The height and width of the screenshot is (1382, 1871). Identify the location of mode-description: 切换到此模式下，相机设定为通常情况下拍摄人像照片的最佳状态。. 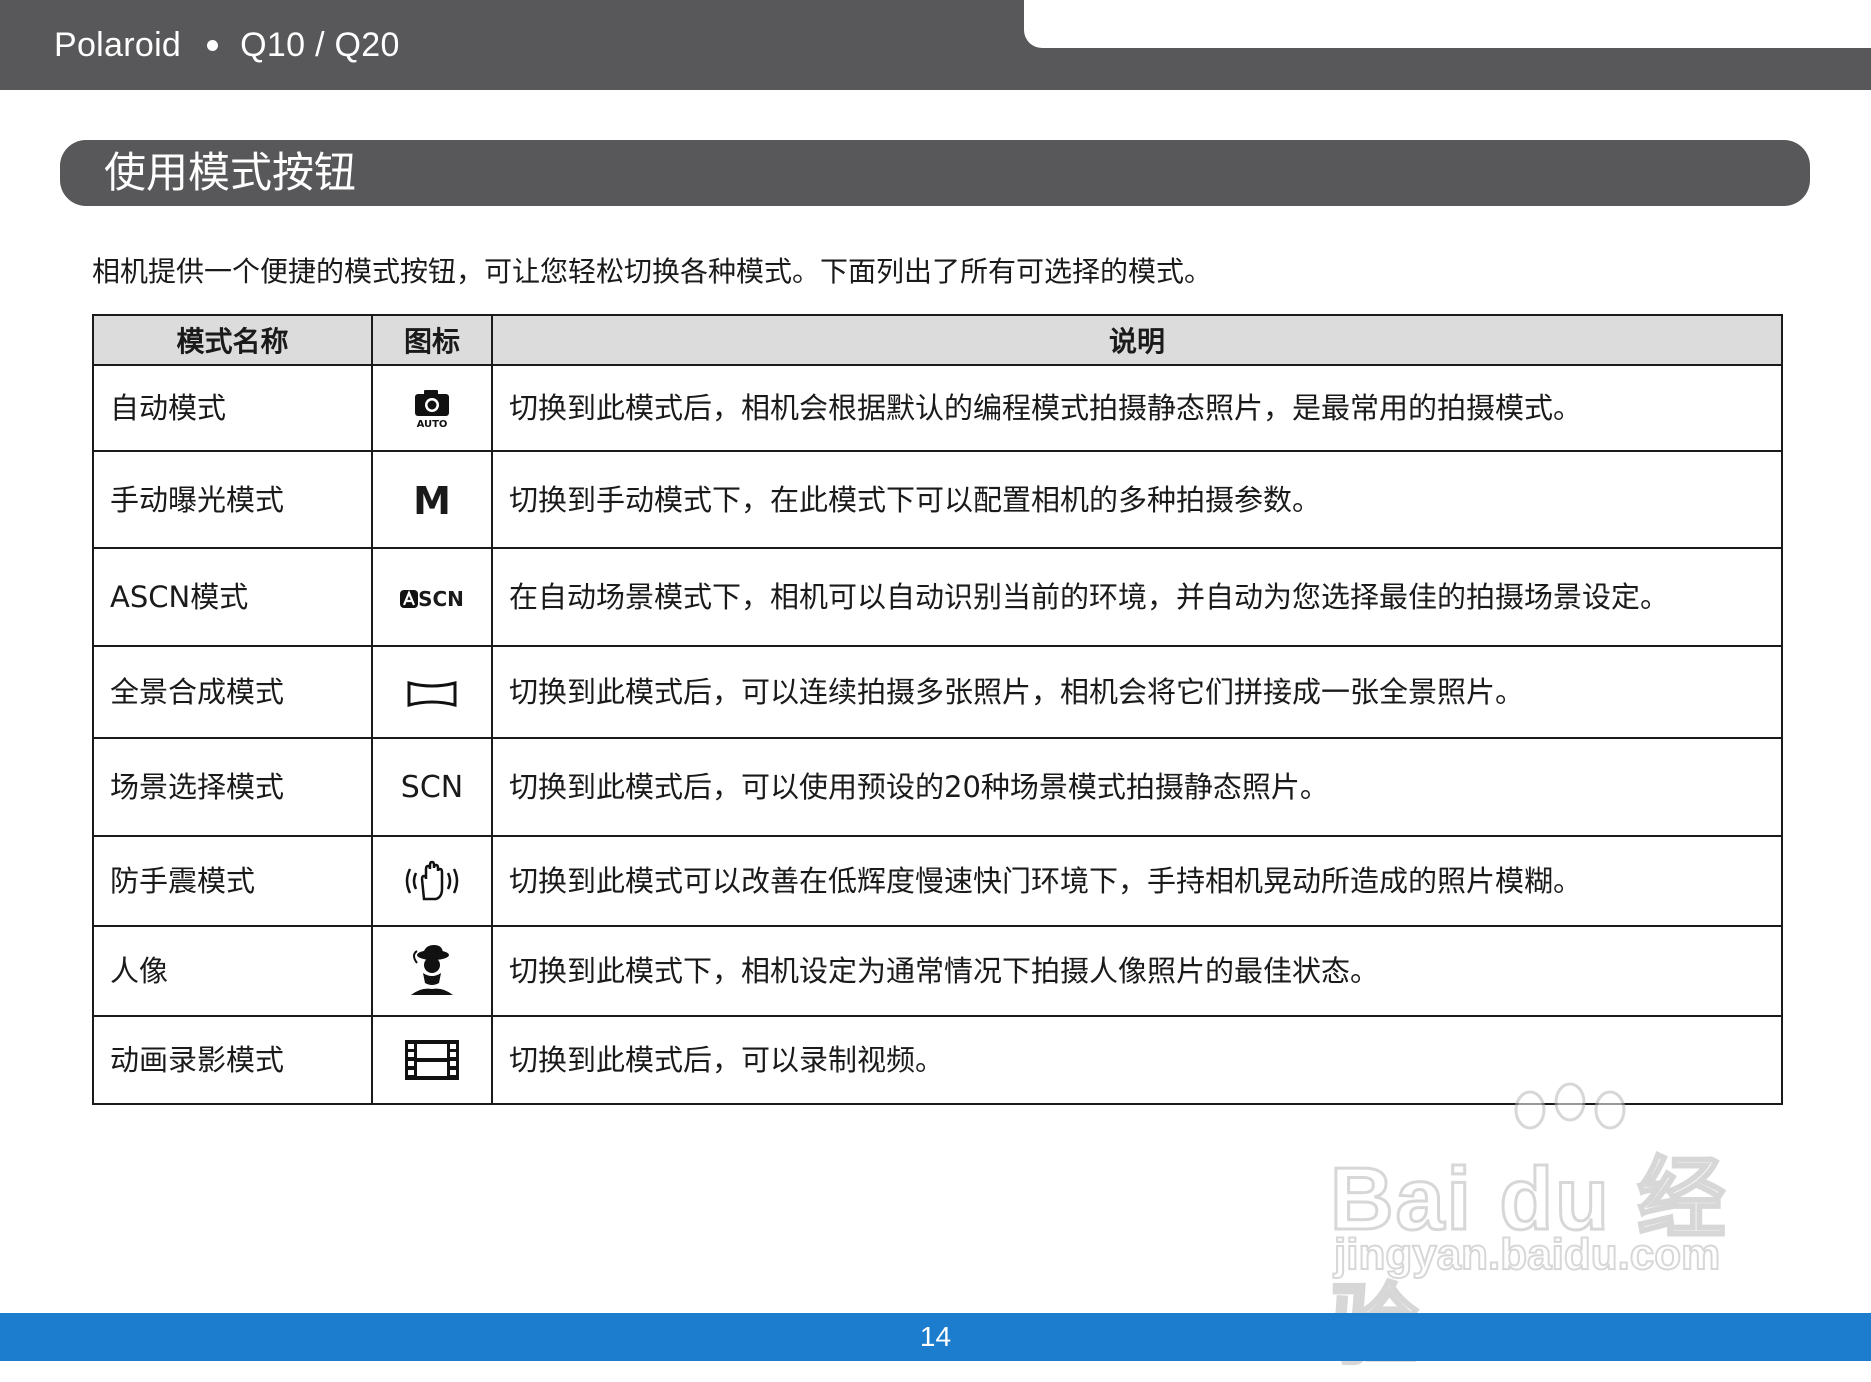
(1137, 971).